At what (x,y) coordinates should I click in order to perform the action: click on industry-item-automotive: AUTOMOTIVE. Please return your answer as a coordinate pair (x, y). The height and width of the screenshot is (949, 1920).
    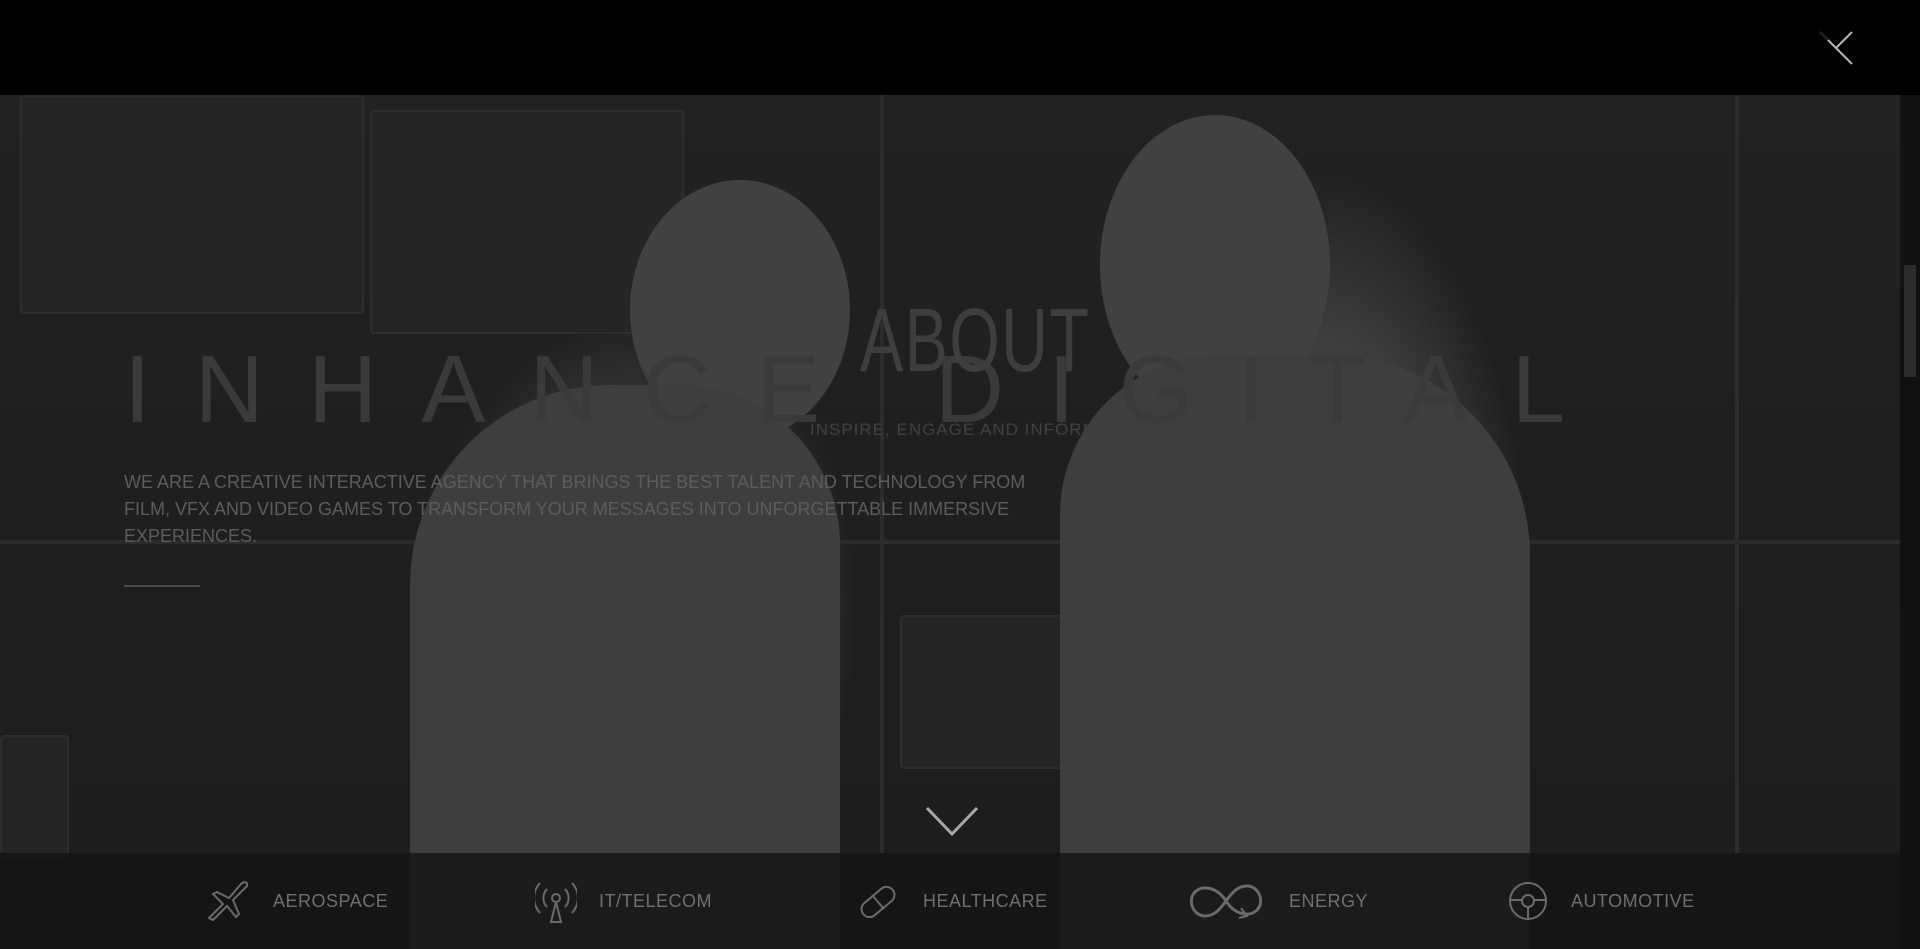
    Looking at the image, I should click on (1601, 901).